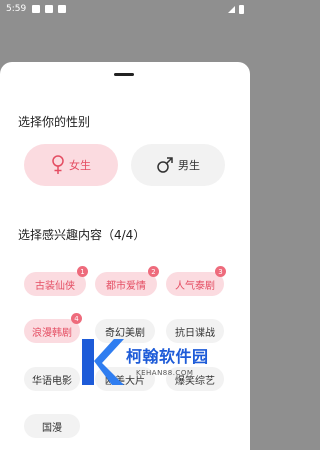  What do you see at coordinates (124, 74) in the screenshot?
I see `drag-handle` at bounding box center [124, 74].